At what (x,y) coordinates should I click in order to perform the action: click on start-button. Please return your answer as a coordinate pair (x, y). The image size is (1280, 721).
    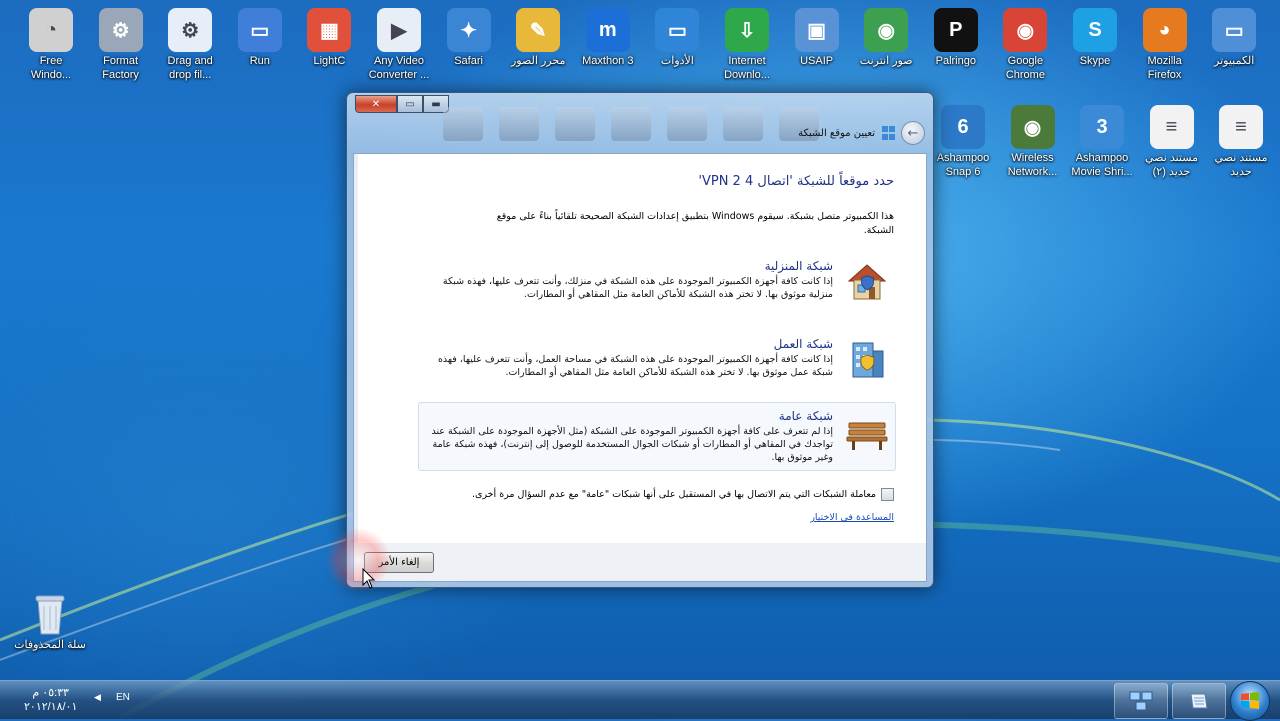
    Looking at the image, I should click on (1250, 701).